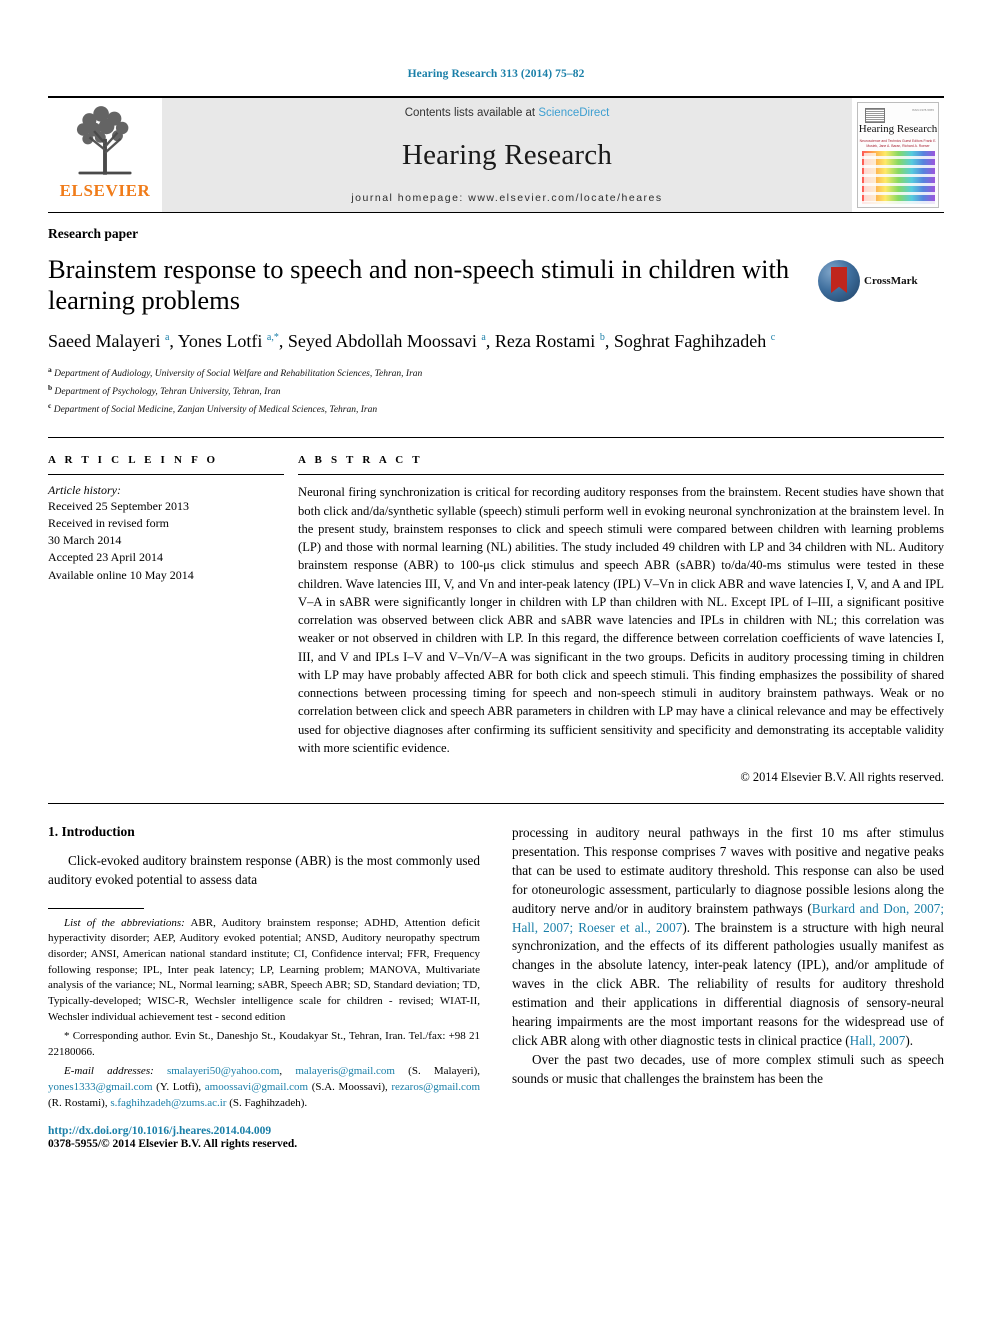 This screenshot has height=1323, width=992. Describe the element at coordinates (573, 113) in the screenshot. I see `sciencedirect-link: ScienceDirect` at that location.